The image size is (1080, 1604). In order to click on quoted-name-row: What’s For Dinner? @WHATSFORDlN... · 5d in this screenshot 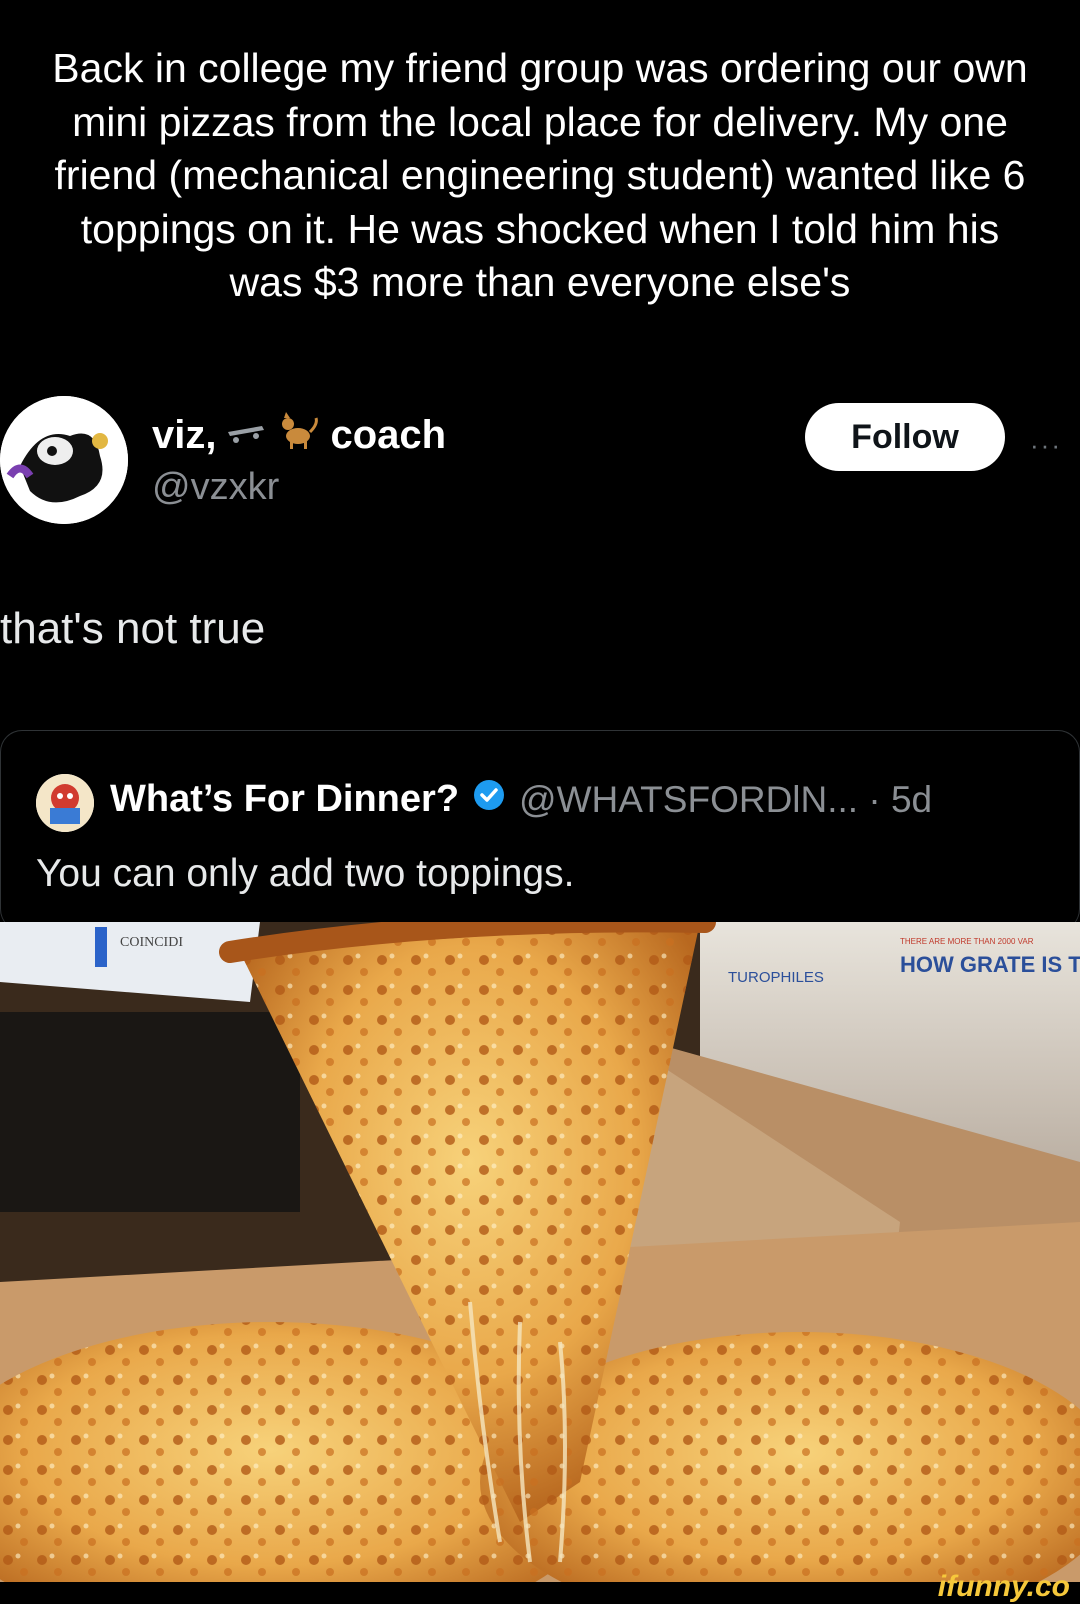, I will do `click(521, 799)`.